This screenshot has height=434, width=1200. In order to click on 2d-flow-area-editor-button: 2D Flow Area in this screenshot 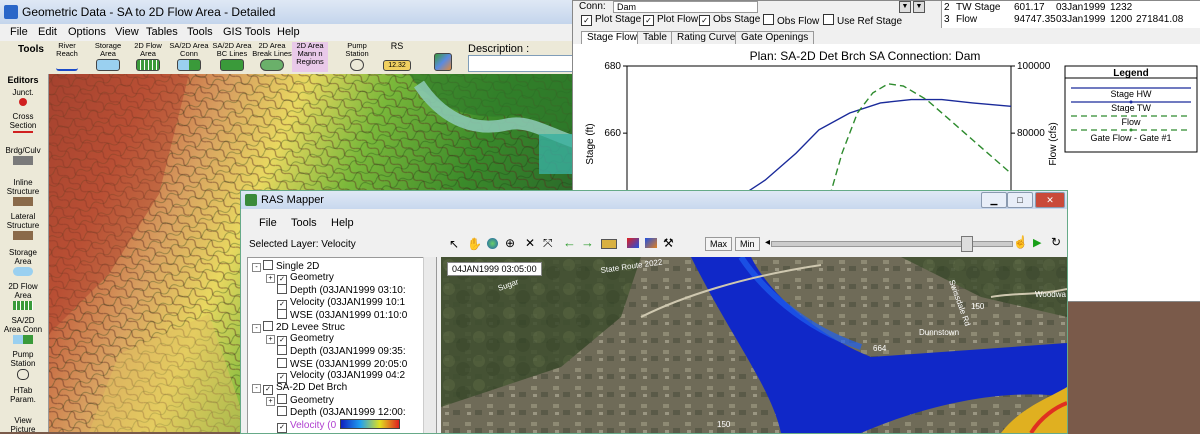, I will do `click(23, 296)`.